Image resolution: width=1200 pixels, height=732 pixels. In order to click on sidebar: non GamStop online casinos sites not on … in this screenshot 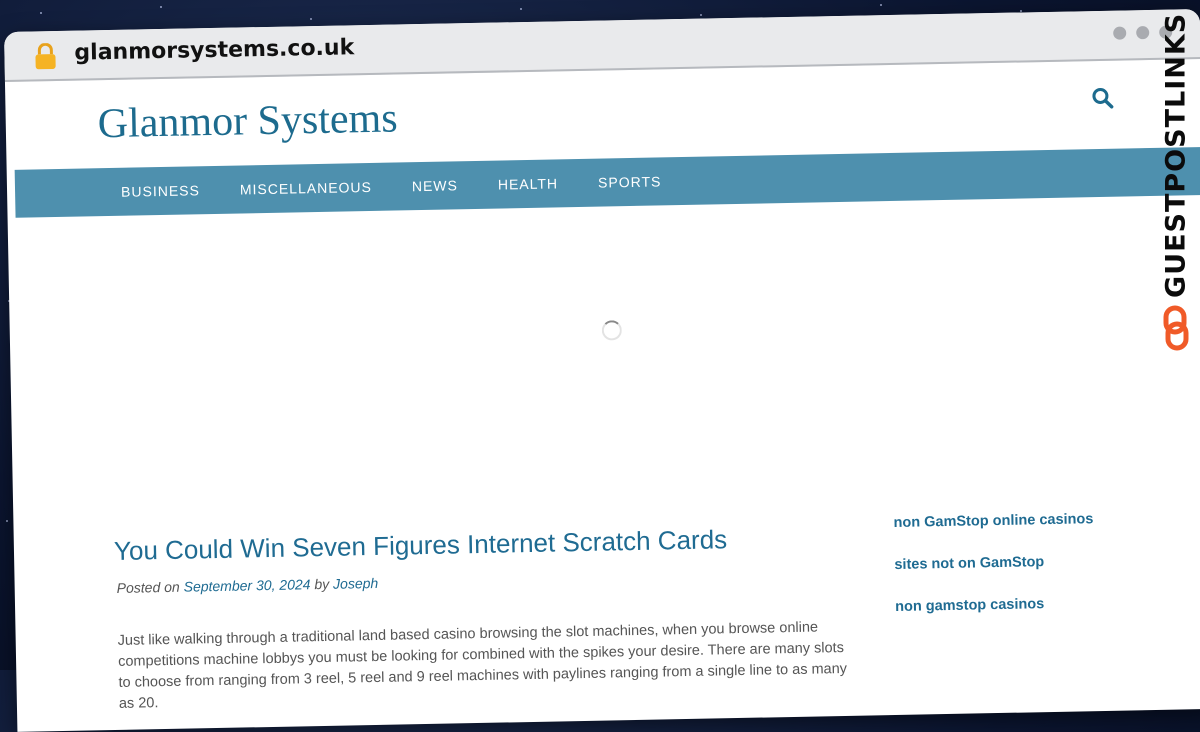, I will do `click(1014, 575)`.